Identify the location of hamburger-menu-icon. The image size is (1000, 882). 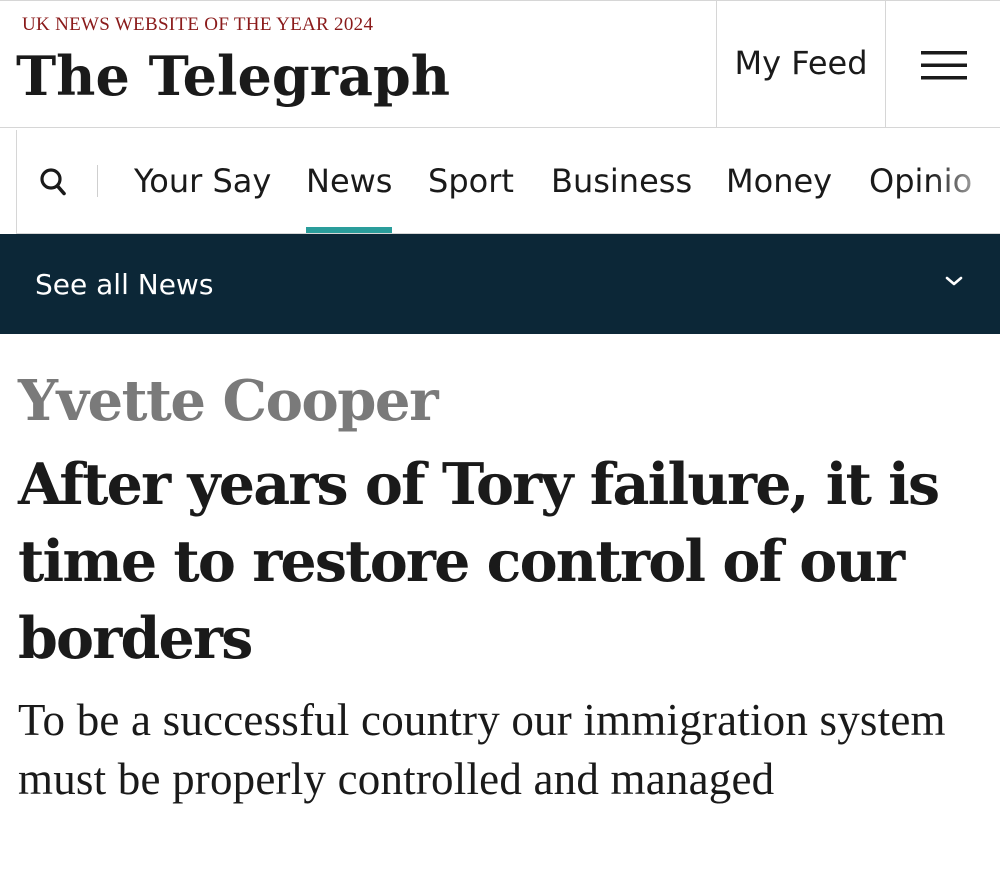
(943, 64).